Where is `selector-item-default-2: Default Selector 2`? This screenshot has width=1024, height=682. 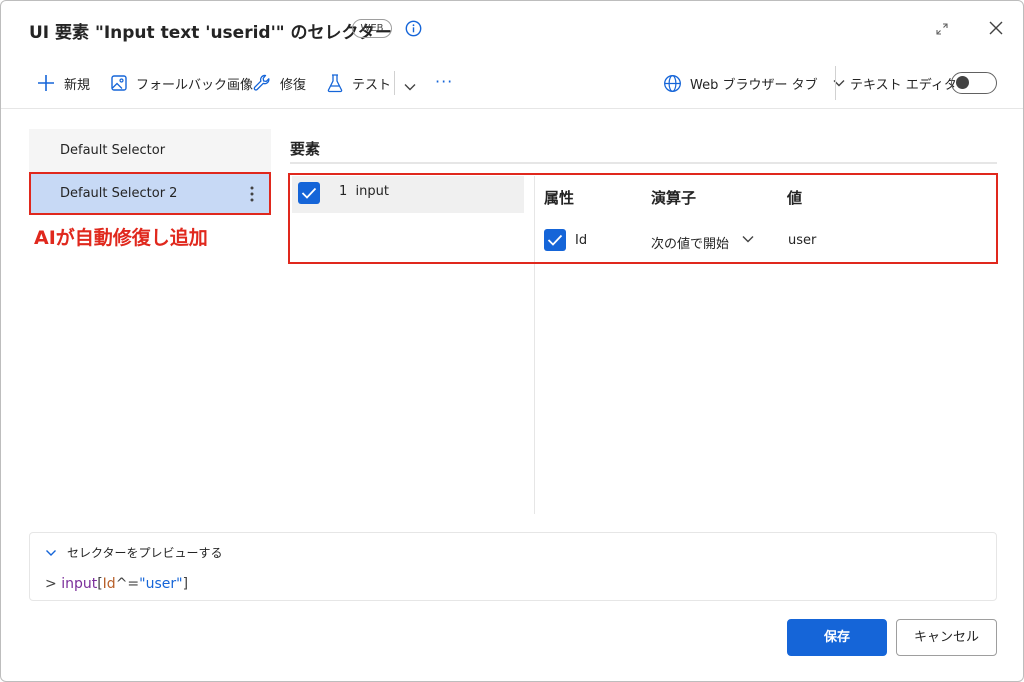 selector-item-default-2: Default Selector 2 is located at coordinates (150, 193).